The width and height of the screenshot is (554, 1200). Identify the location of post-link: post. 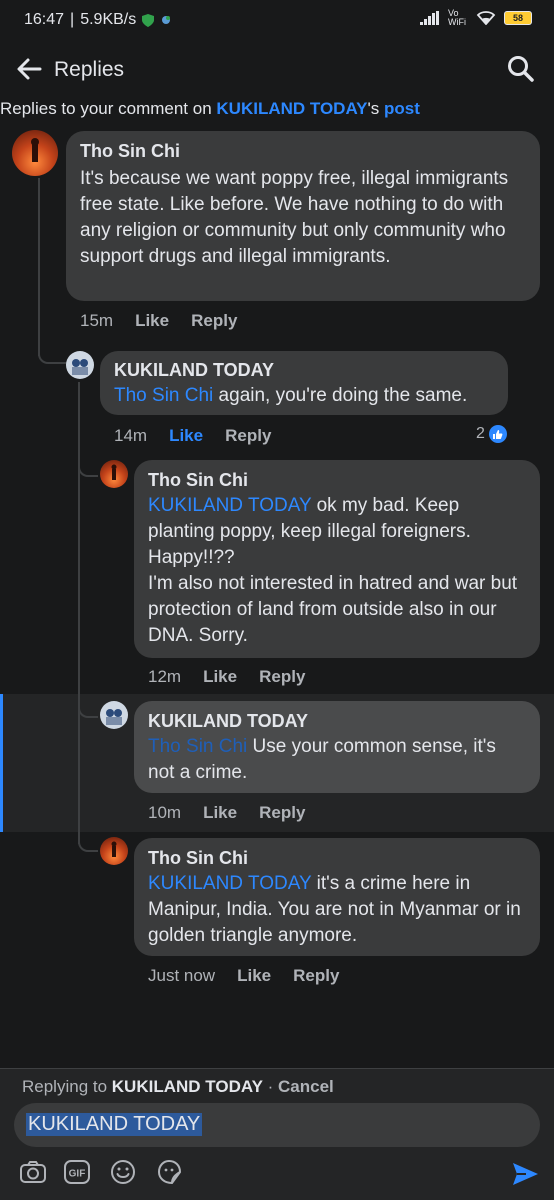
(402, 108).